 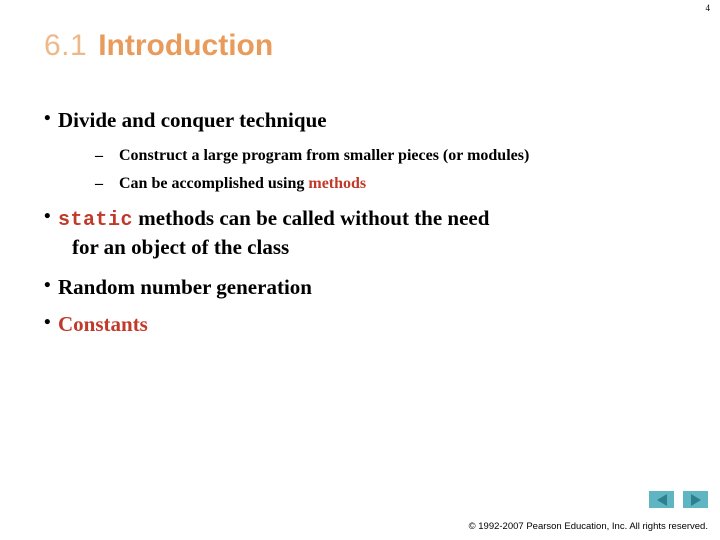 I want to click on bullet-divide-and-conquer-label: Divide and conquer technique, so click(x=192, y=120).